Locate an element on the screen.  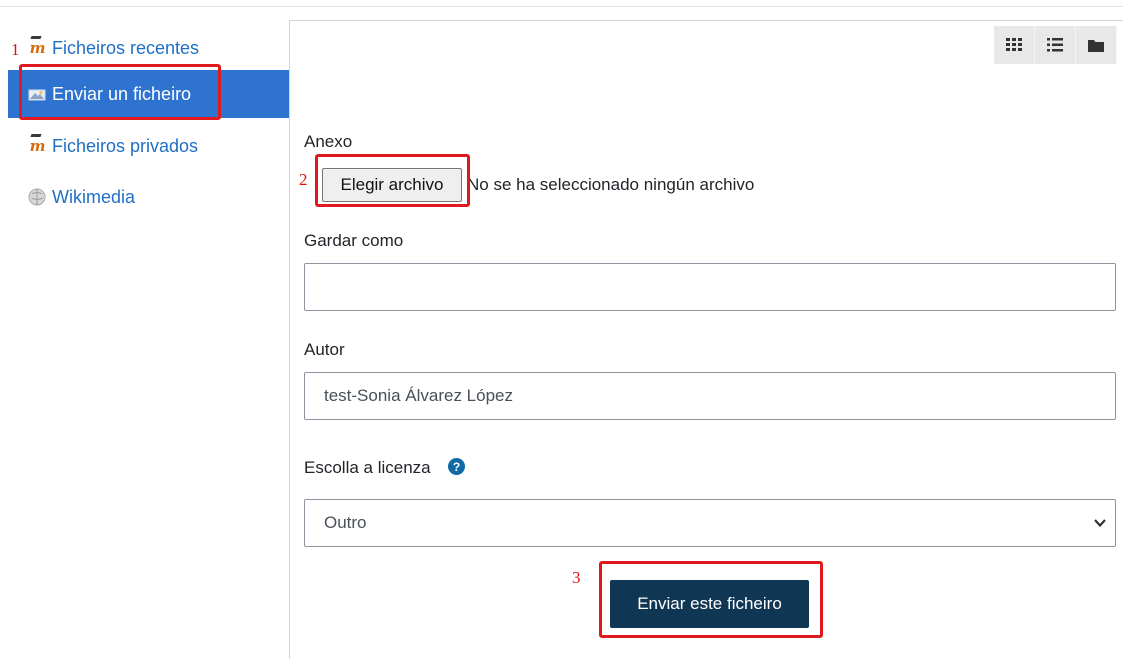
list-view-button is located at coordinates (1055, 45).